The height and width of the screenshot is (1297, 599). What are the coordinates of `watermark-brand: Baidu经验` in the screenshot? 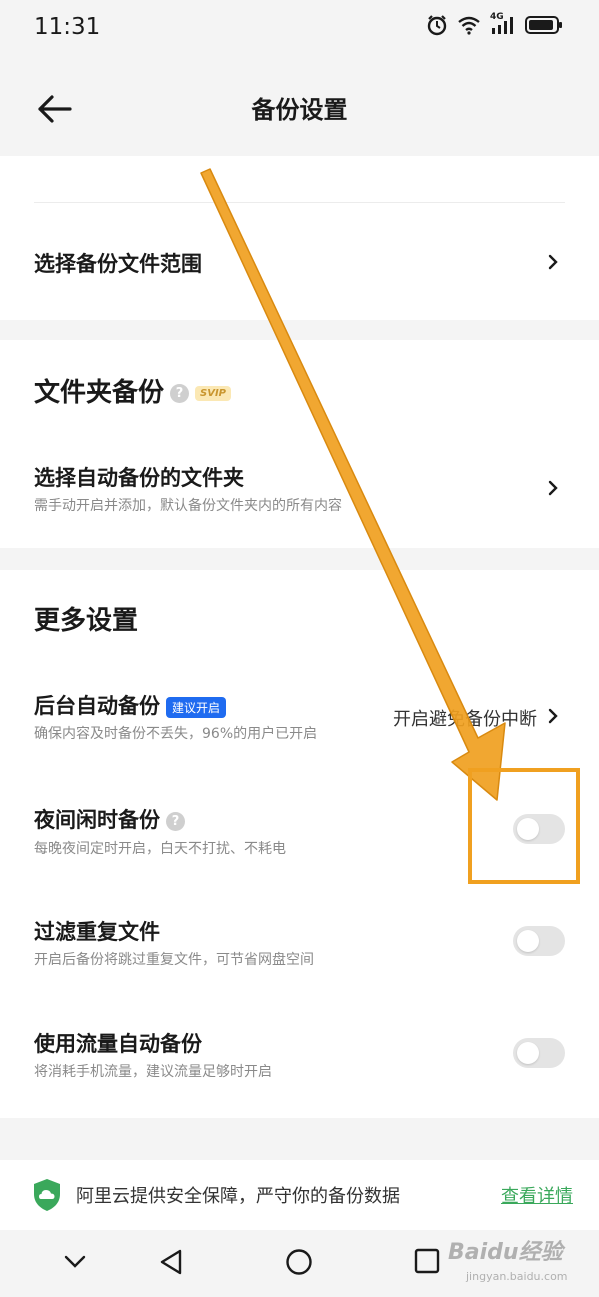 It's located at (505, 1252).